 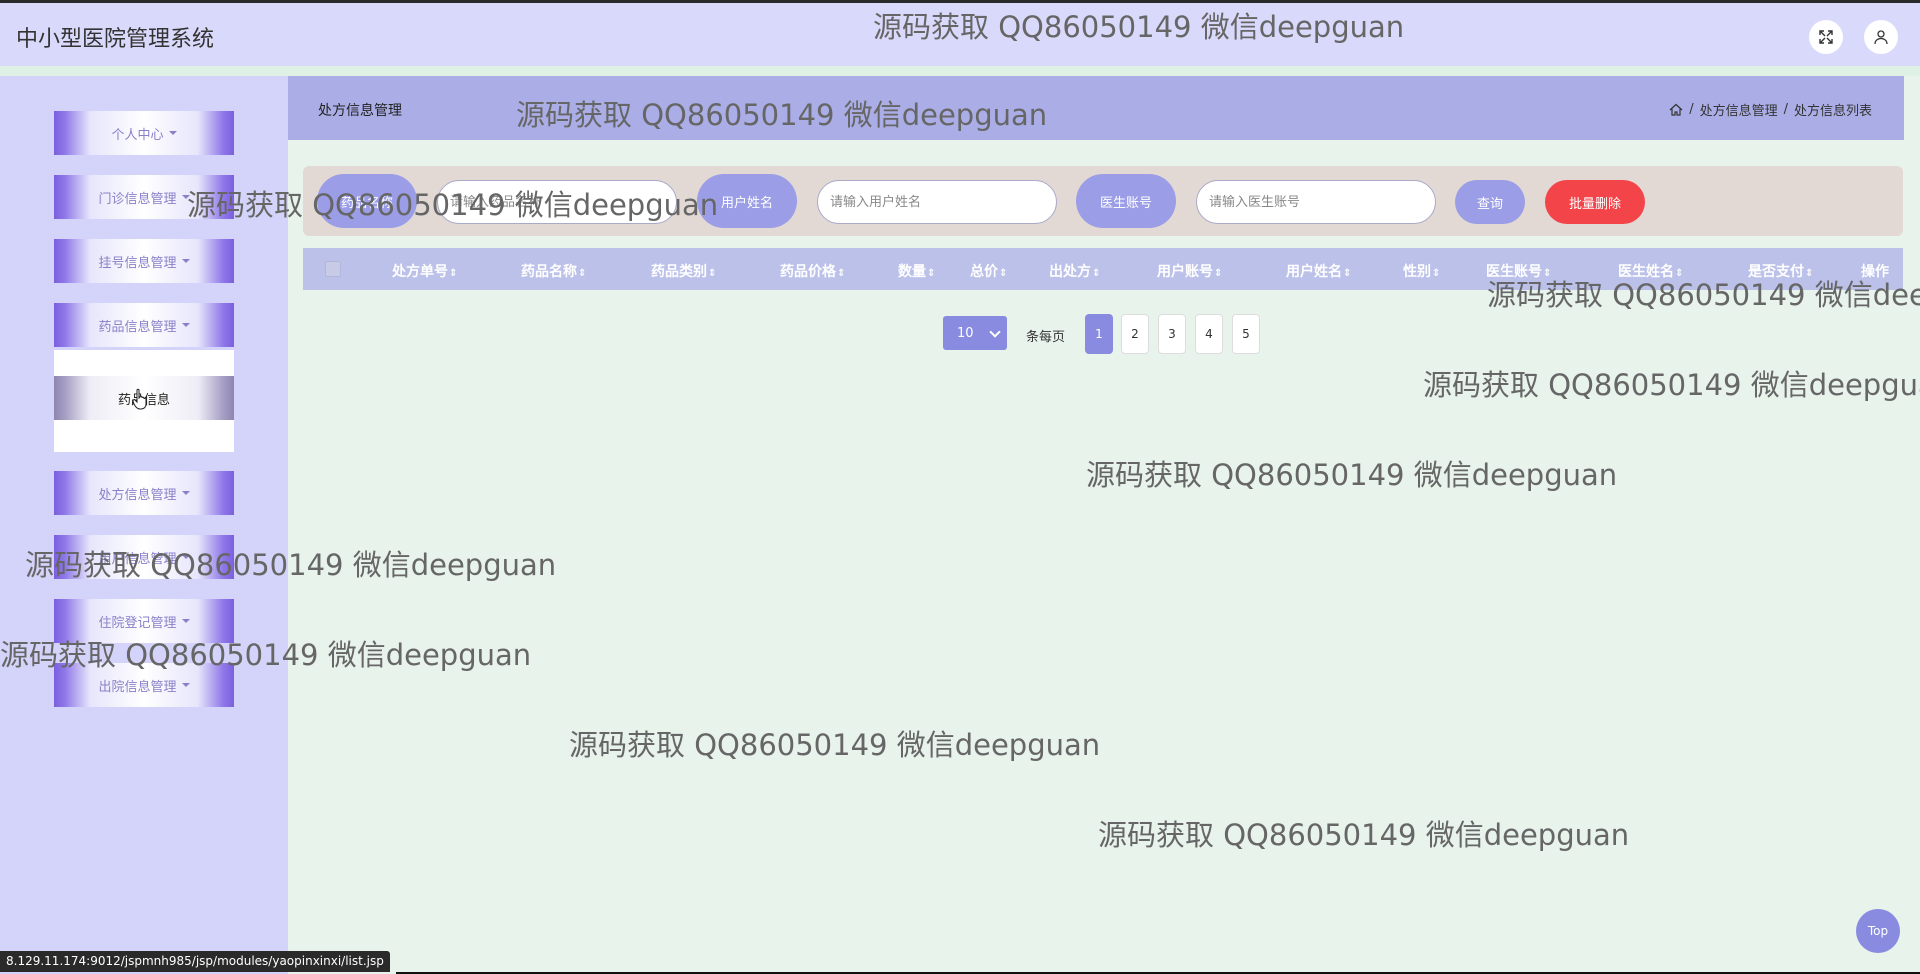 What do you see at coordinates (137, 495) in the screenshot?
I see `sidebar-item-label: 处方信息管理` at bounding box center [137, 495].